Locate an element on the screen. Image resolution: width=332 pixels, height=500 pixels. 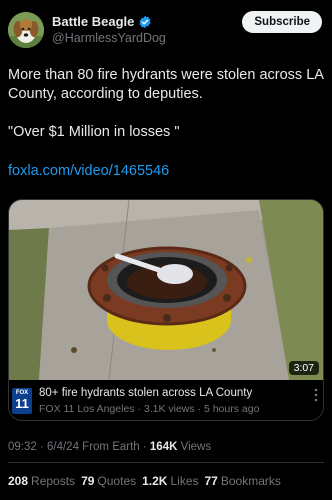
tweet-header: Battle Beagle @HarmlessYardDog Subscribe is located at coordinates (166, 30).